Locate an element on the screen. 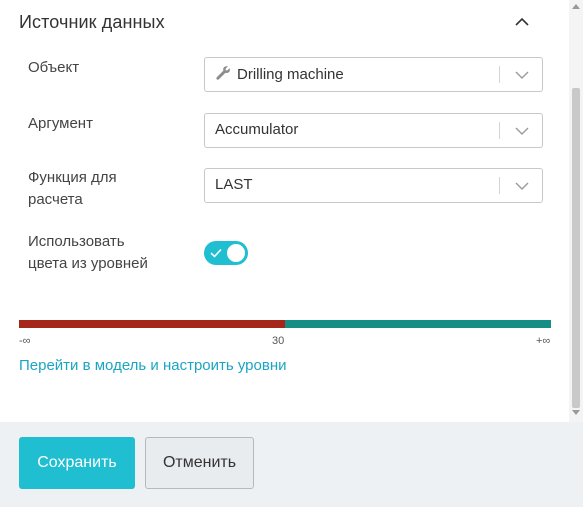 The image size is (583, 507). chevron-up-icon is located at coordinates (522, 22).